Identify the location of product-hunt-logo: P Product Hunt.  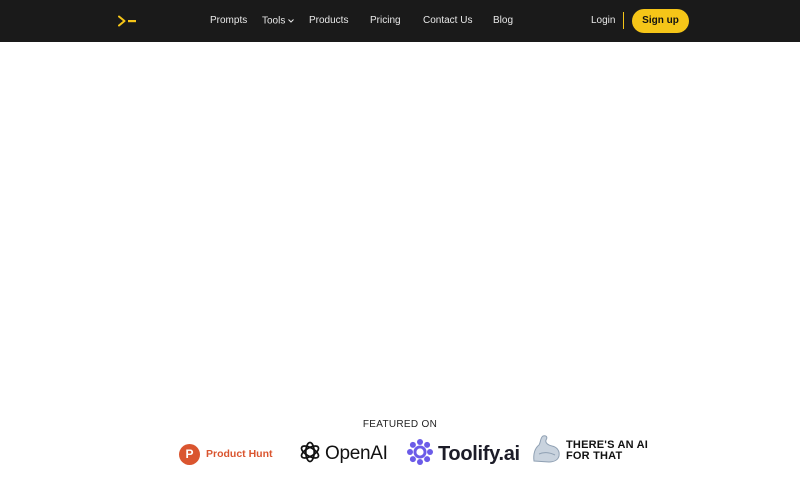
(226, 454).